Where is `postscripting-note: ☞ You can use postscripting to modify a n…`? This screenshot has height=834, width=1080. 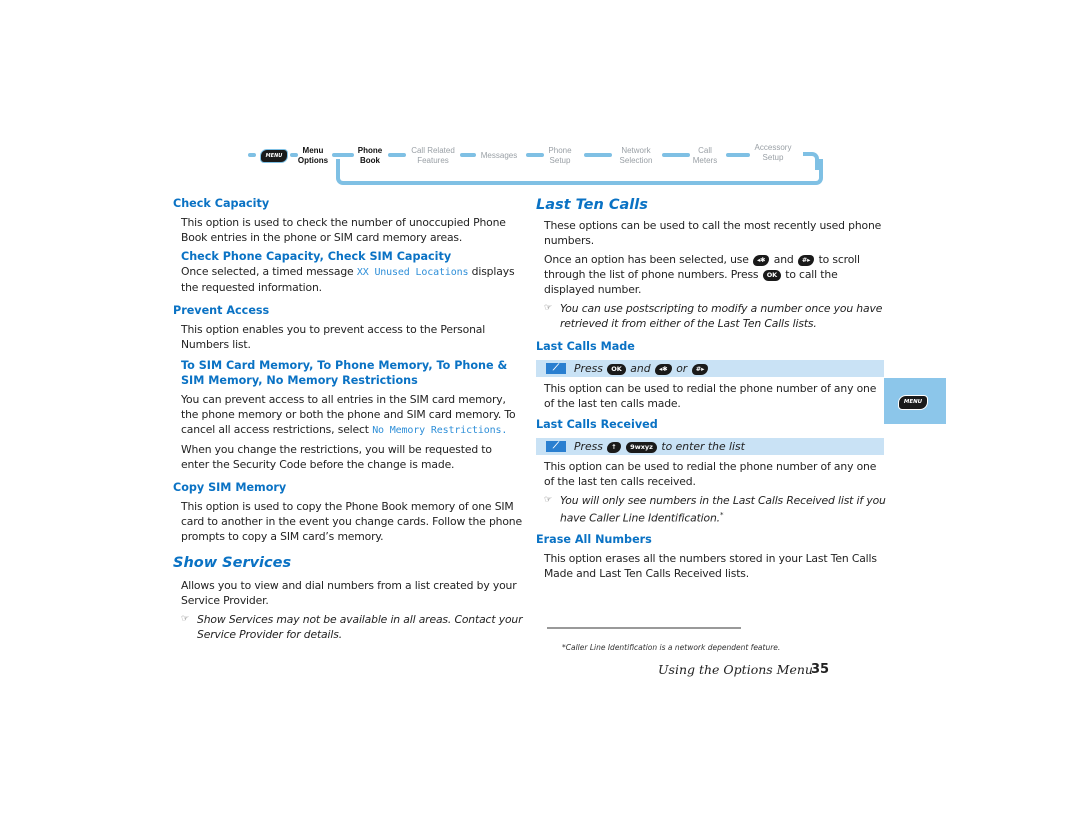
postscripting-note: ☞ You can use postscripting to modify a n… is located at coordinates (713, 316).